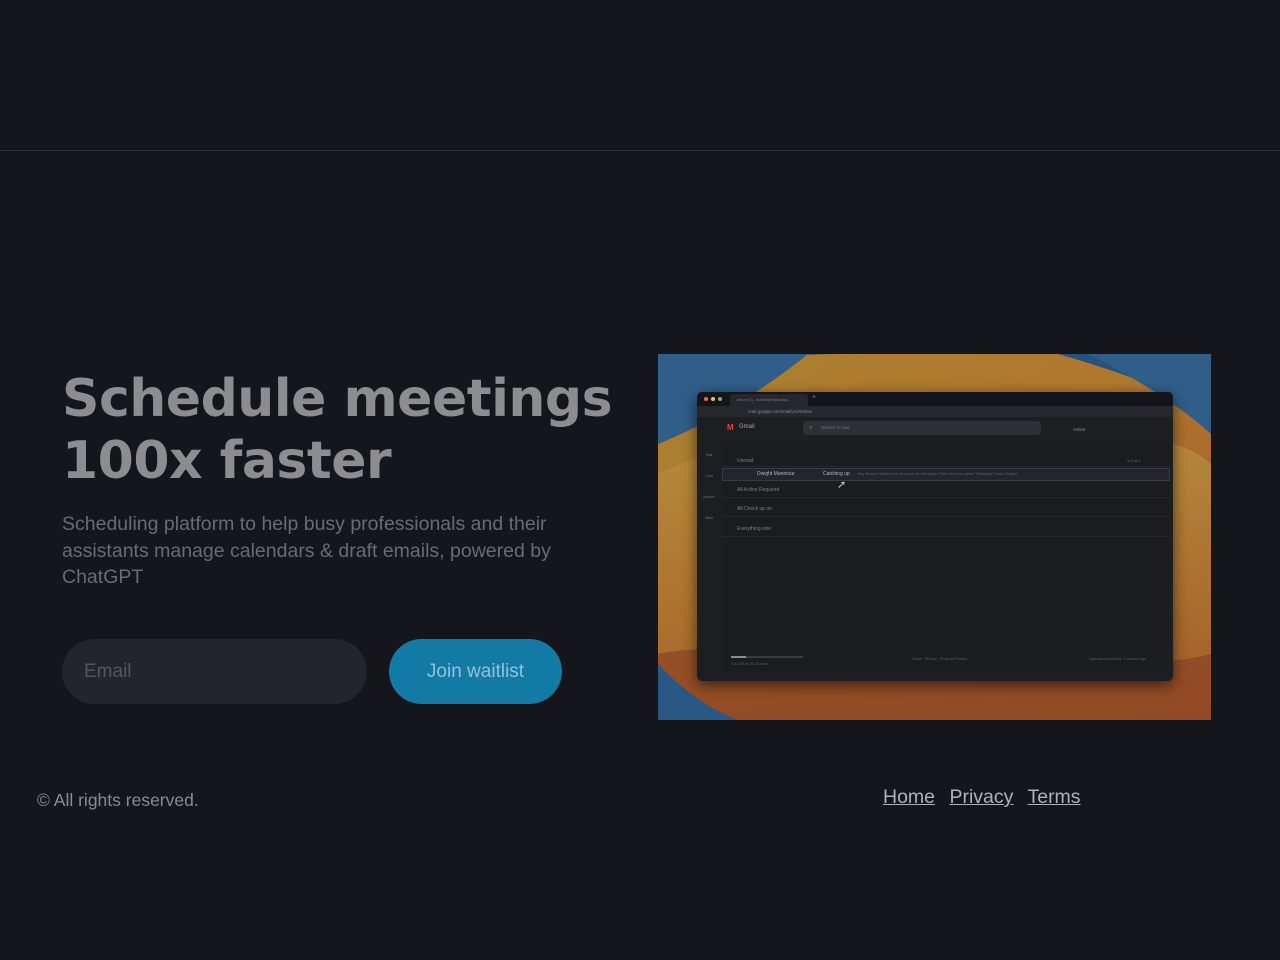 This screenshot has width=1280, height=960. Describe the element at coordinates (713, 399) in the screenshot. I see `minimize-window-dot-icon` at that location.